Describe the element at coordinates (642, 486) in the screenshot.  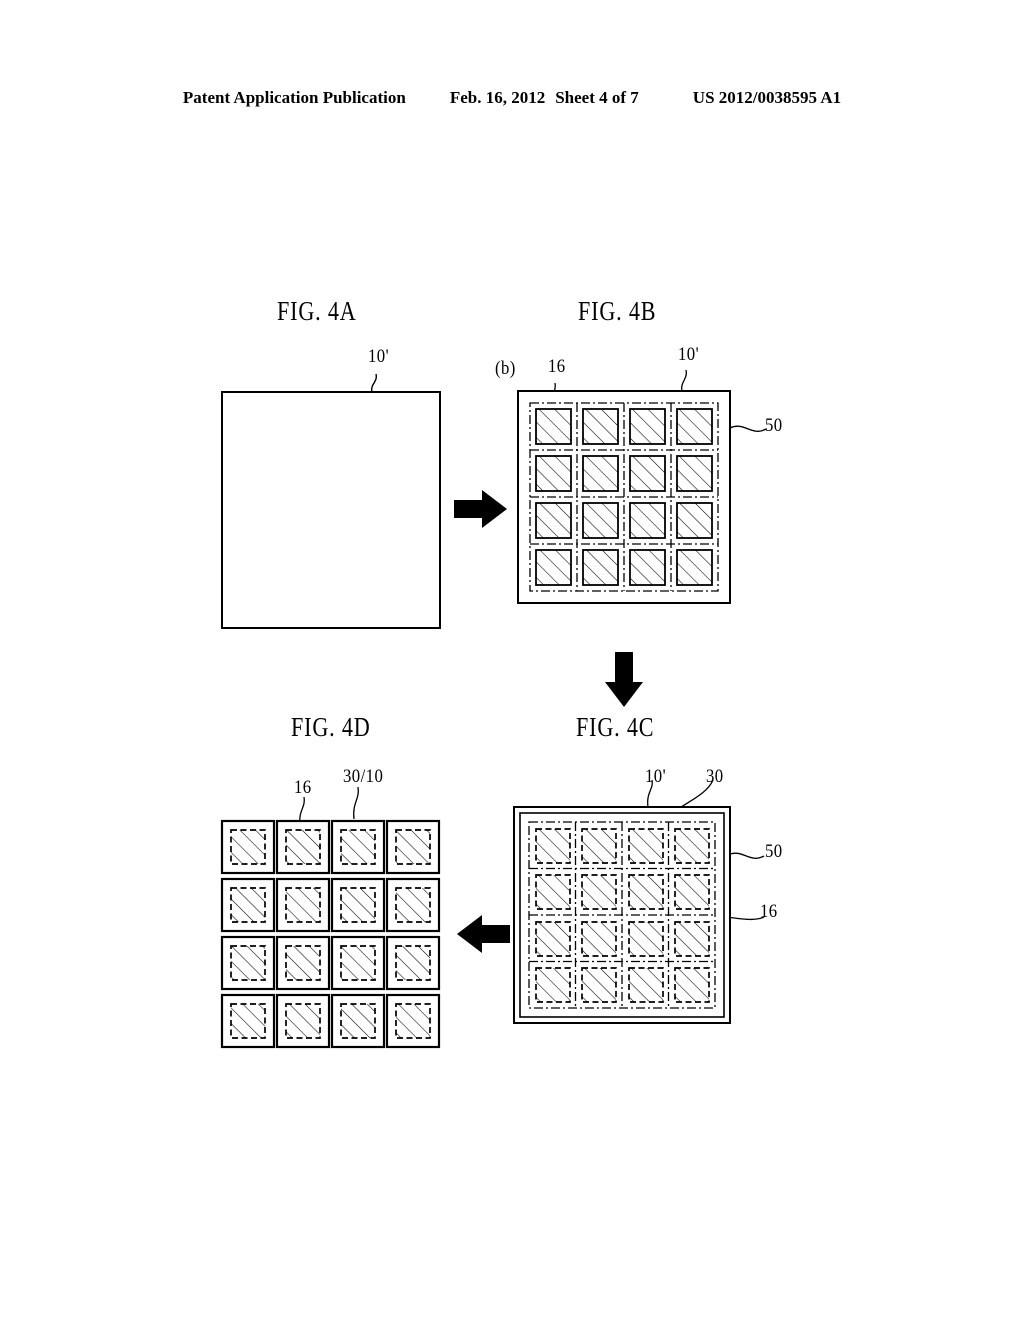
I see `fig-4b-drawing` at that location.